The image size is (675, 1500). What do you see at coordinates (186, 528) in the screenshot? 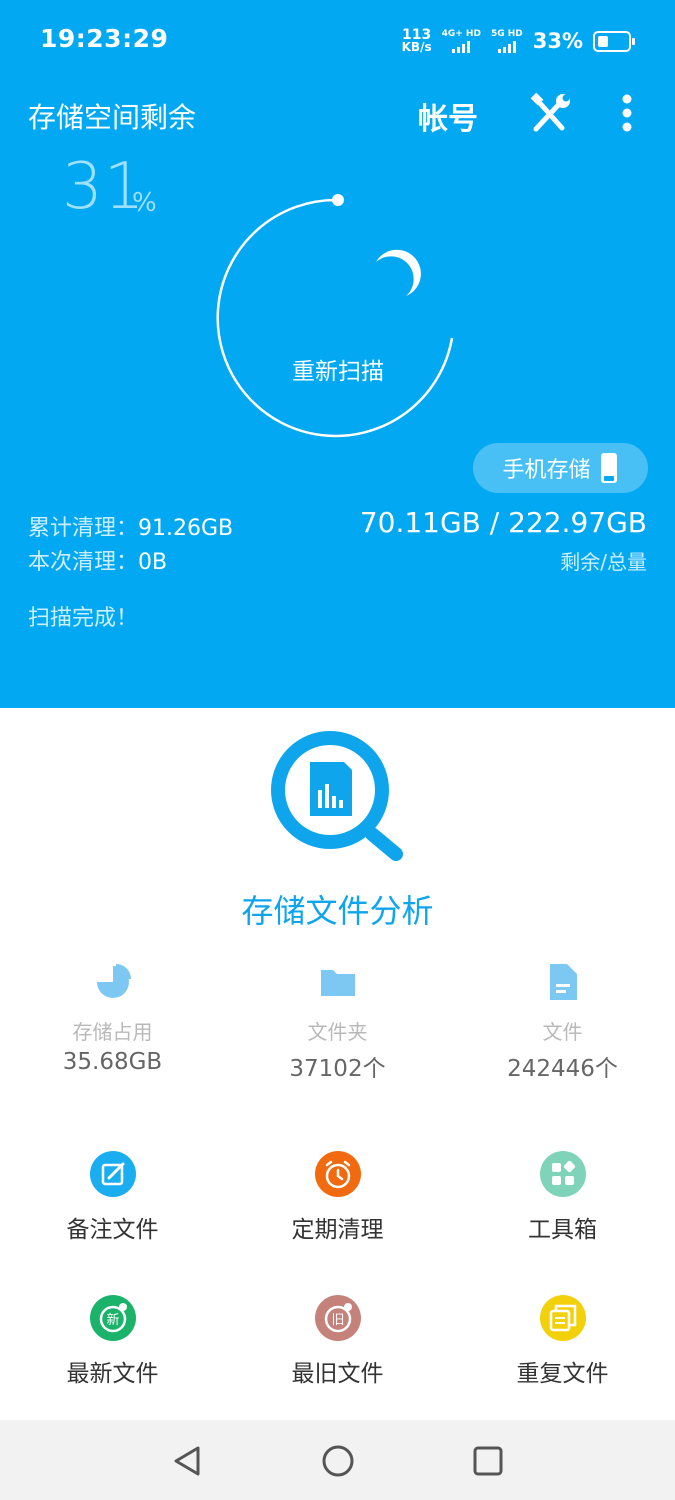
I see `total-cleaned-value: 91.26GB` at bounding box center [186, 528].